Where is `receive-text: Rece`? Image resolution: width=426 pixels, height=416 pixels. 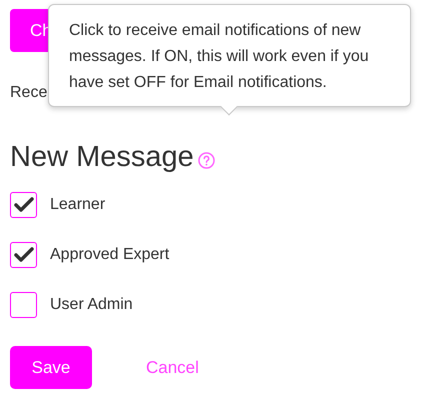 receive-text: Rece is located at coordinates (29, 93).